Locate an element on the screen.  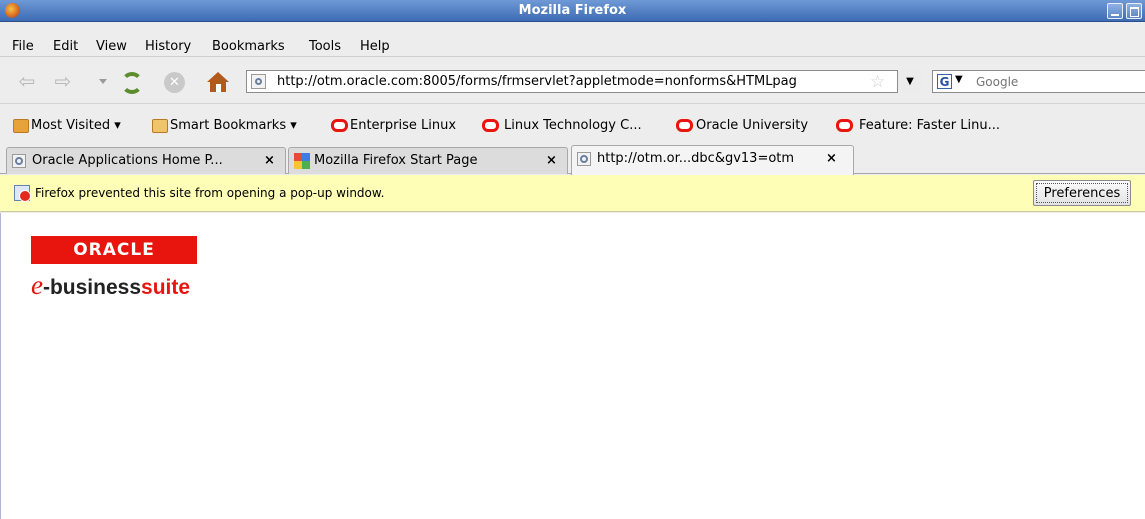
smart-bookmarks-folder-icon is located at coordinates (160, 126).